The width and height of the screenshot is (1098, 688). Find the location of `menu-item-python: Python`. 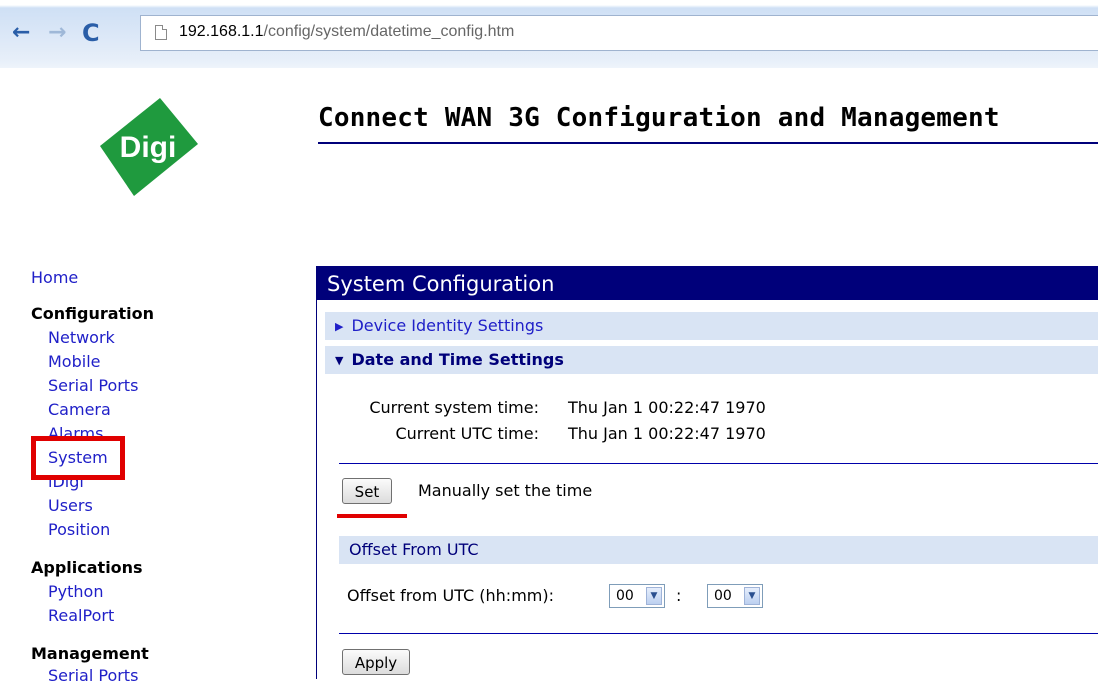

menu-item-python: Python is located at coordinates (75, 592).